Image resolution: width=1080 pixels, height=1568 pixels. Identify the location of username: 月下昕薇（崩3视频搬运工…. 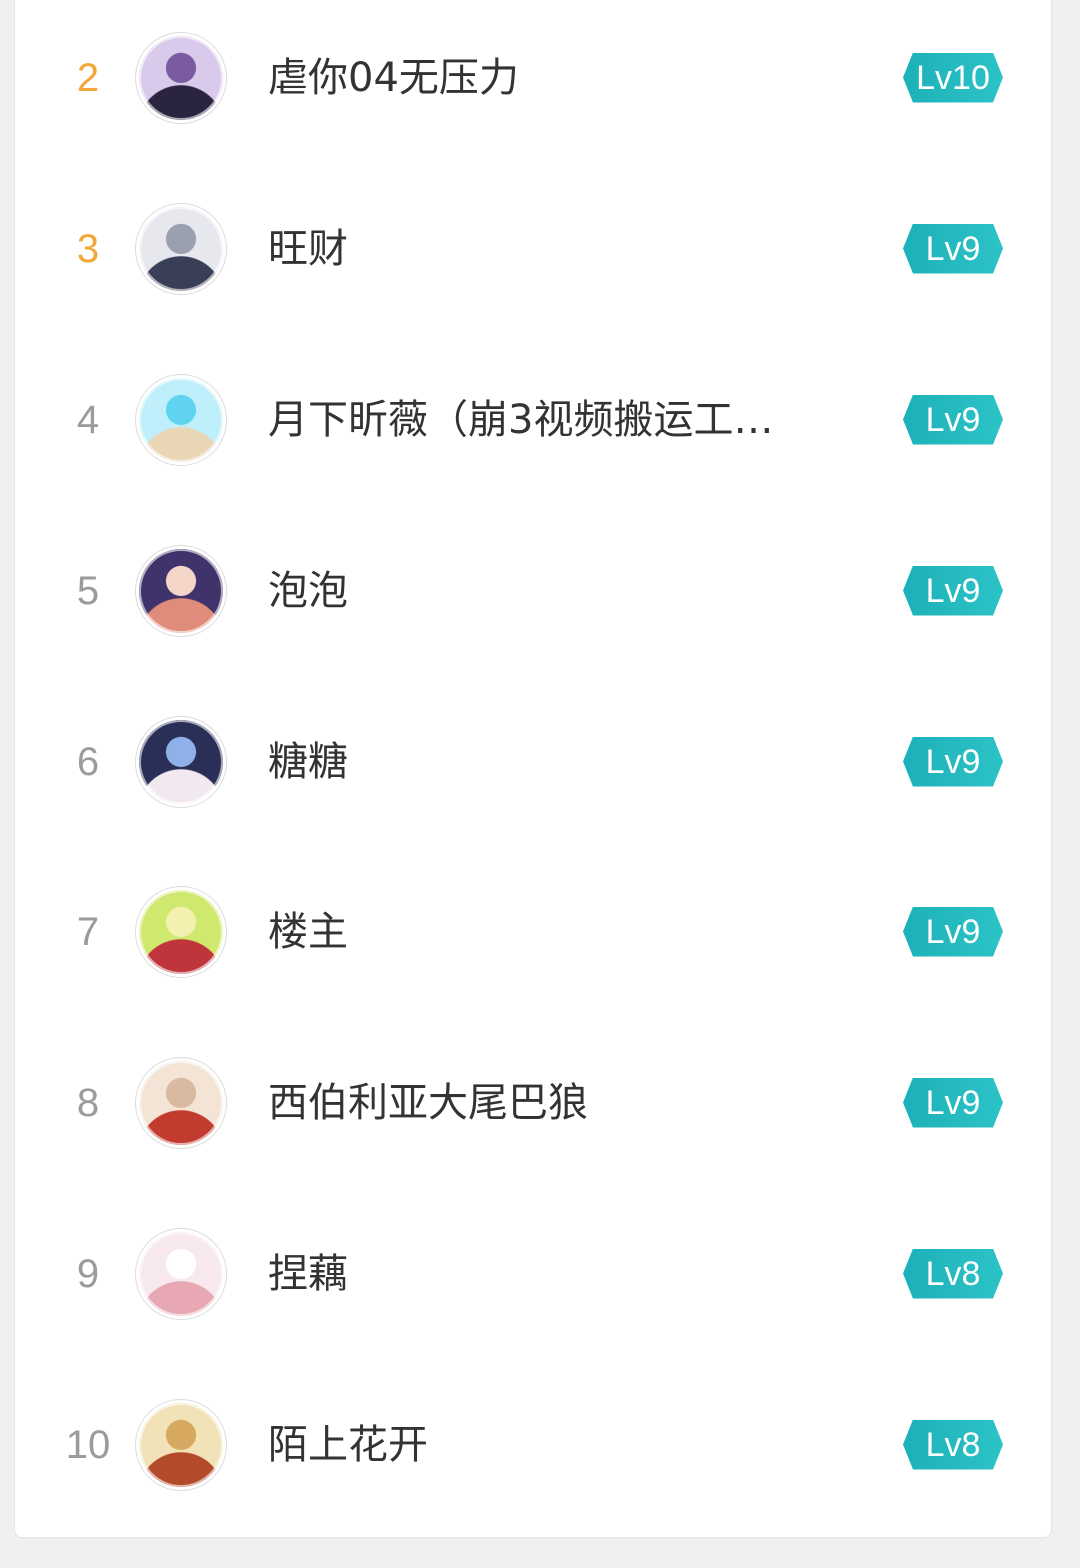
(548, 420).